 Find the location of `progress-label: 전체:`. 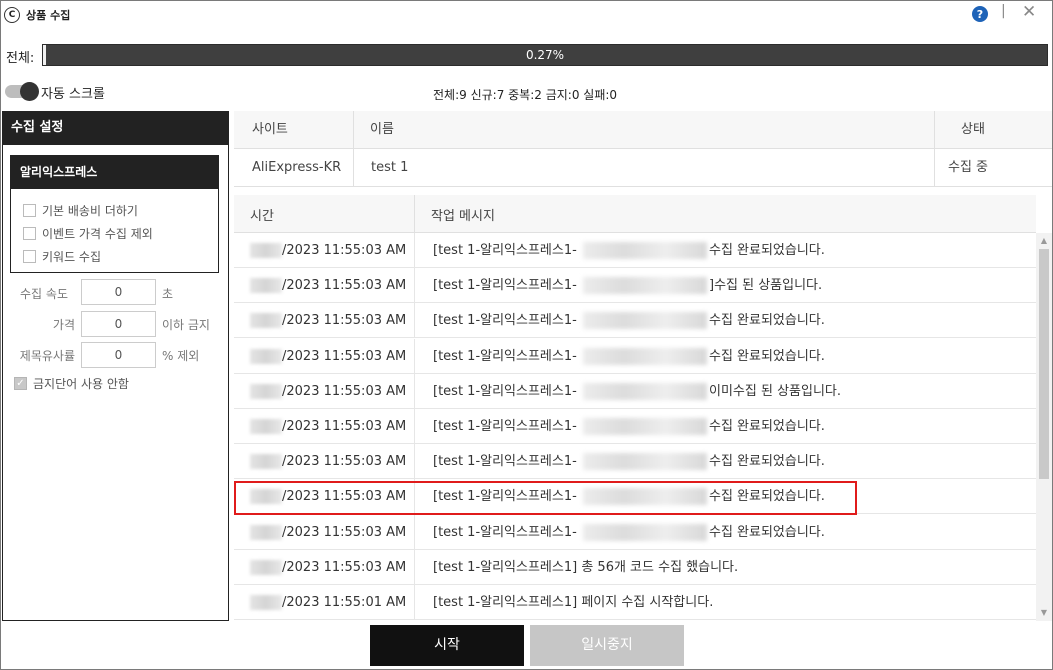

progress-label: 전체: is located at coordinates (20, 58).